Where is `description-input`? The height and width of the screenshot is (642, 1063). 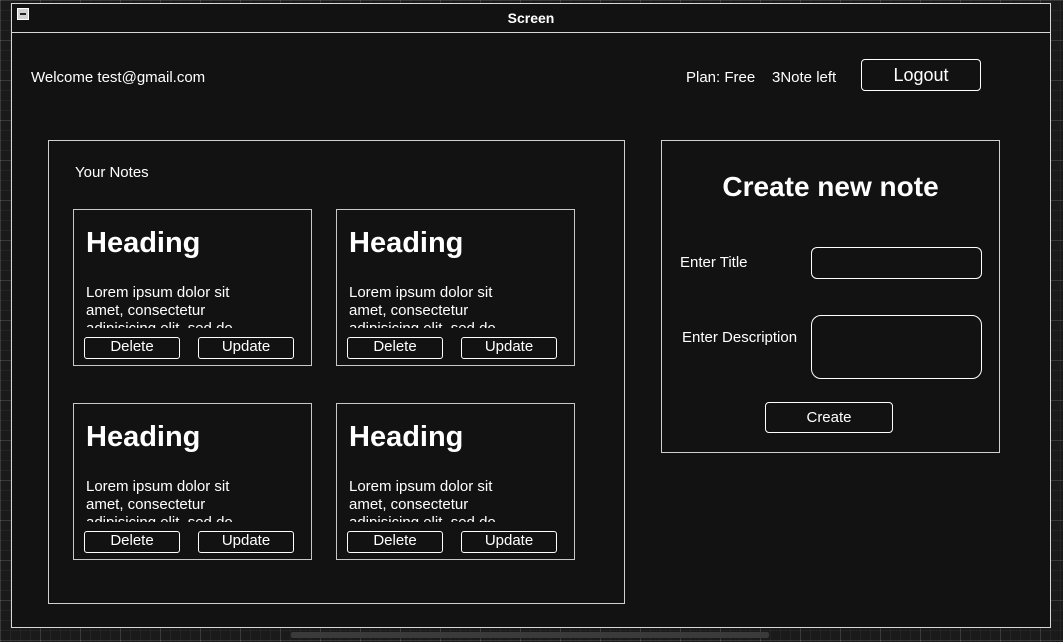
description-input is located at coordinates (896, 347).